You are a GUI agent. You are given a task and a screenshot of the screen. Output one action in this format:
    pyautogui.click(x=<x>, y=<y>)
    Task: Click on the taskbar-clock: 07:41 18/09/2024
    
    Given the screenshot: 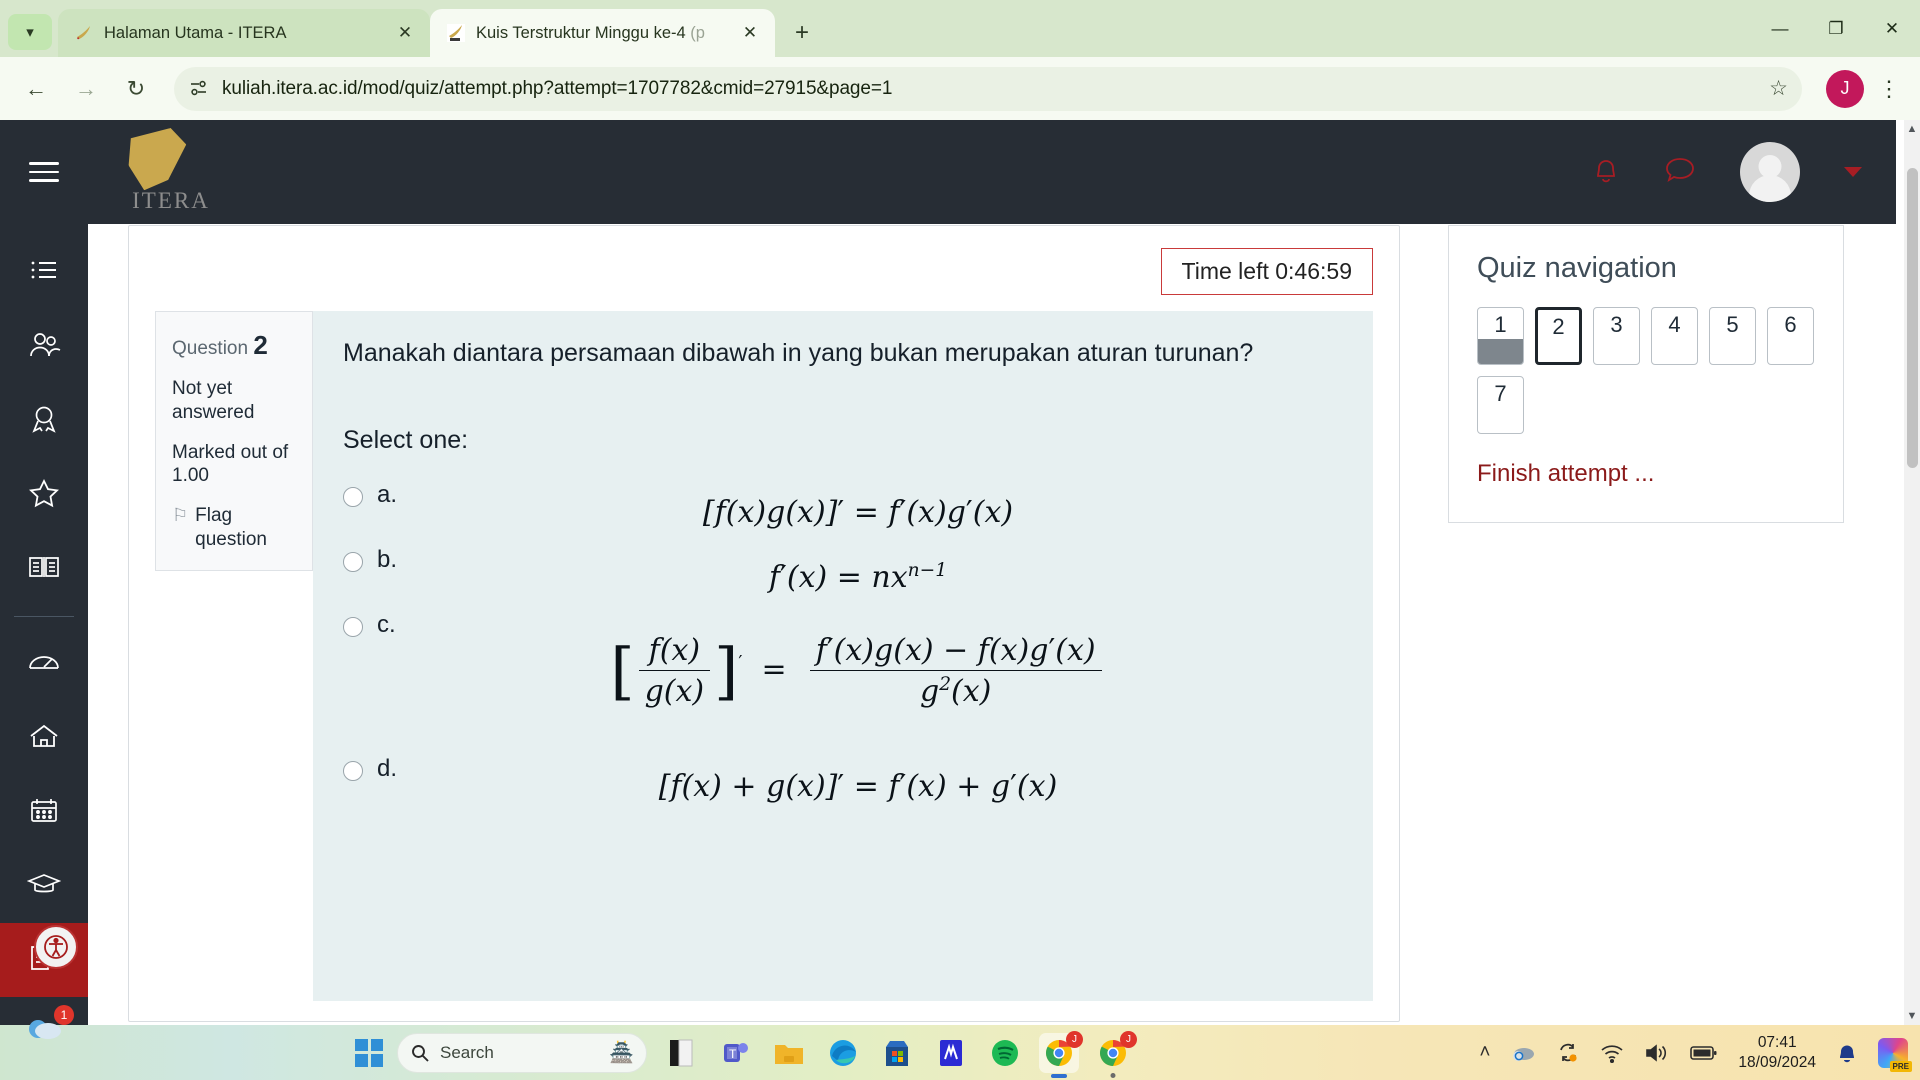 What is the action you would take?
    pyautogui.click(x=1777, y=1052)
    